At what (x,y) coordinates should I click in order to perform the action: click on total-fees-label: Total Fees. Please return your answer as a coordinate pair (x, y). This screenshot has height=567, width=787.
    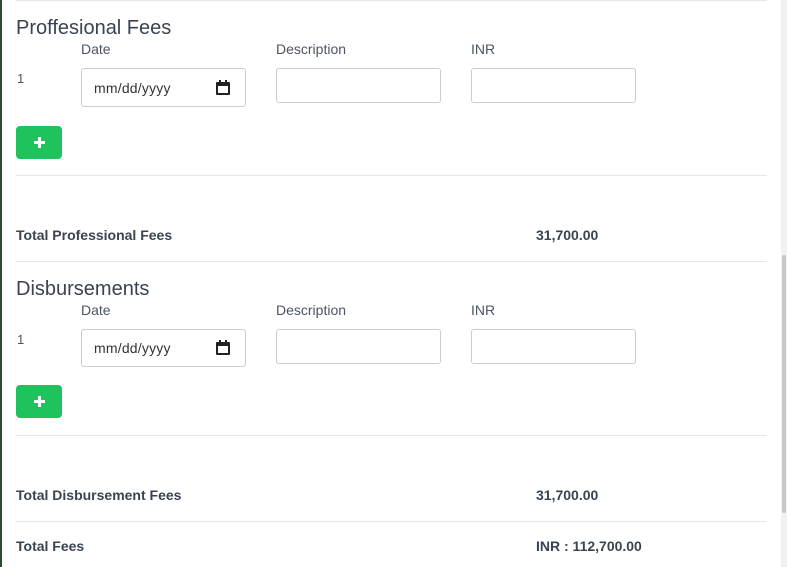
    Looking at the image, I should click on (50, 546).